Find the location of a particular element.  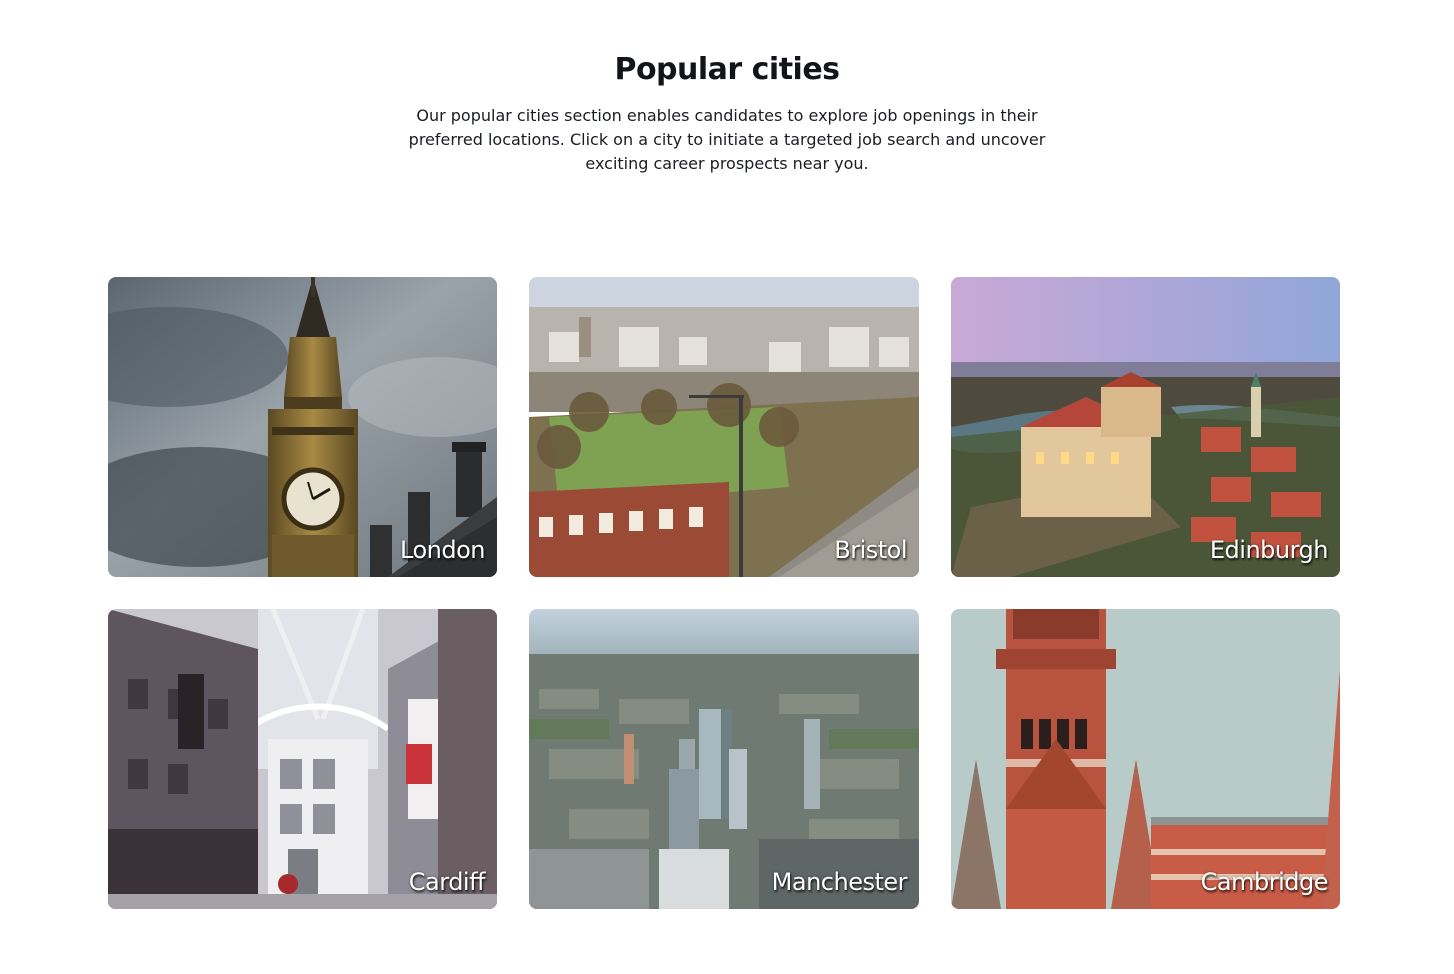

city-name: Edinburgh is located at coordinates (1269, 550).